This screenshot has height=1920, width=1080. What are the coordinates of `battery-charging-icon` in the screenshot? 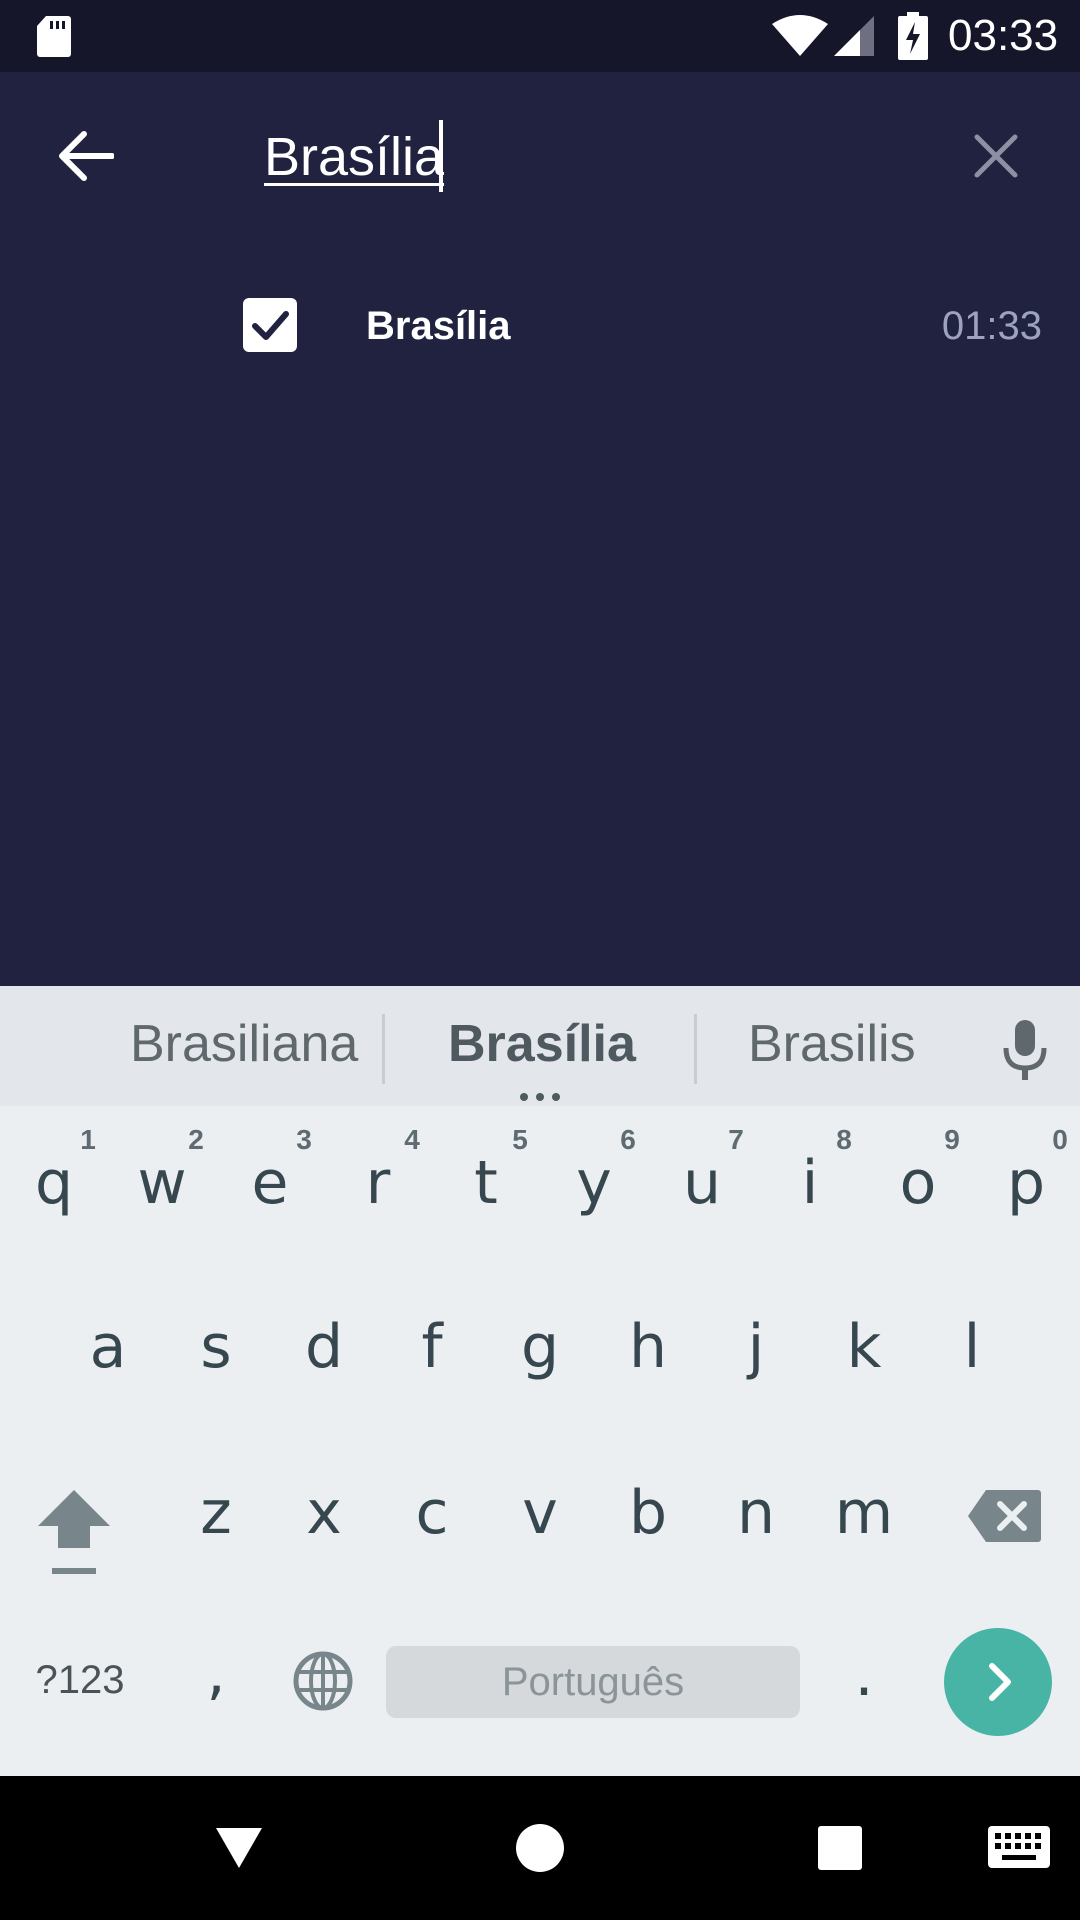 It's located at (913, 36).